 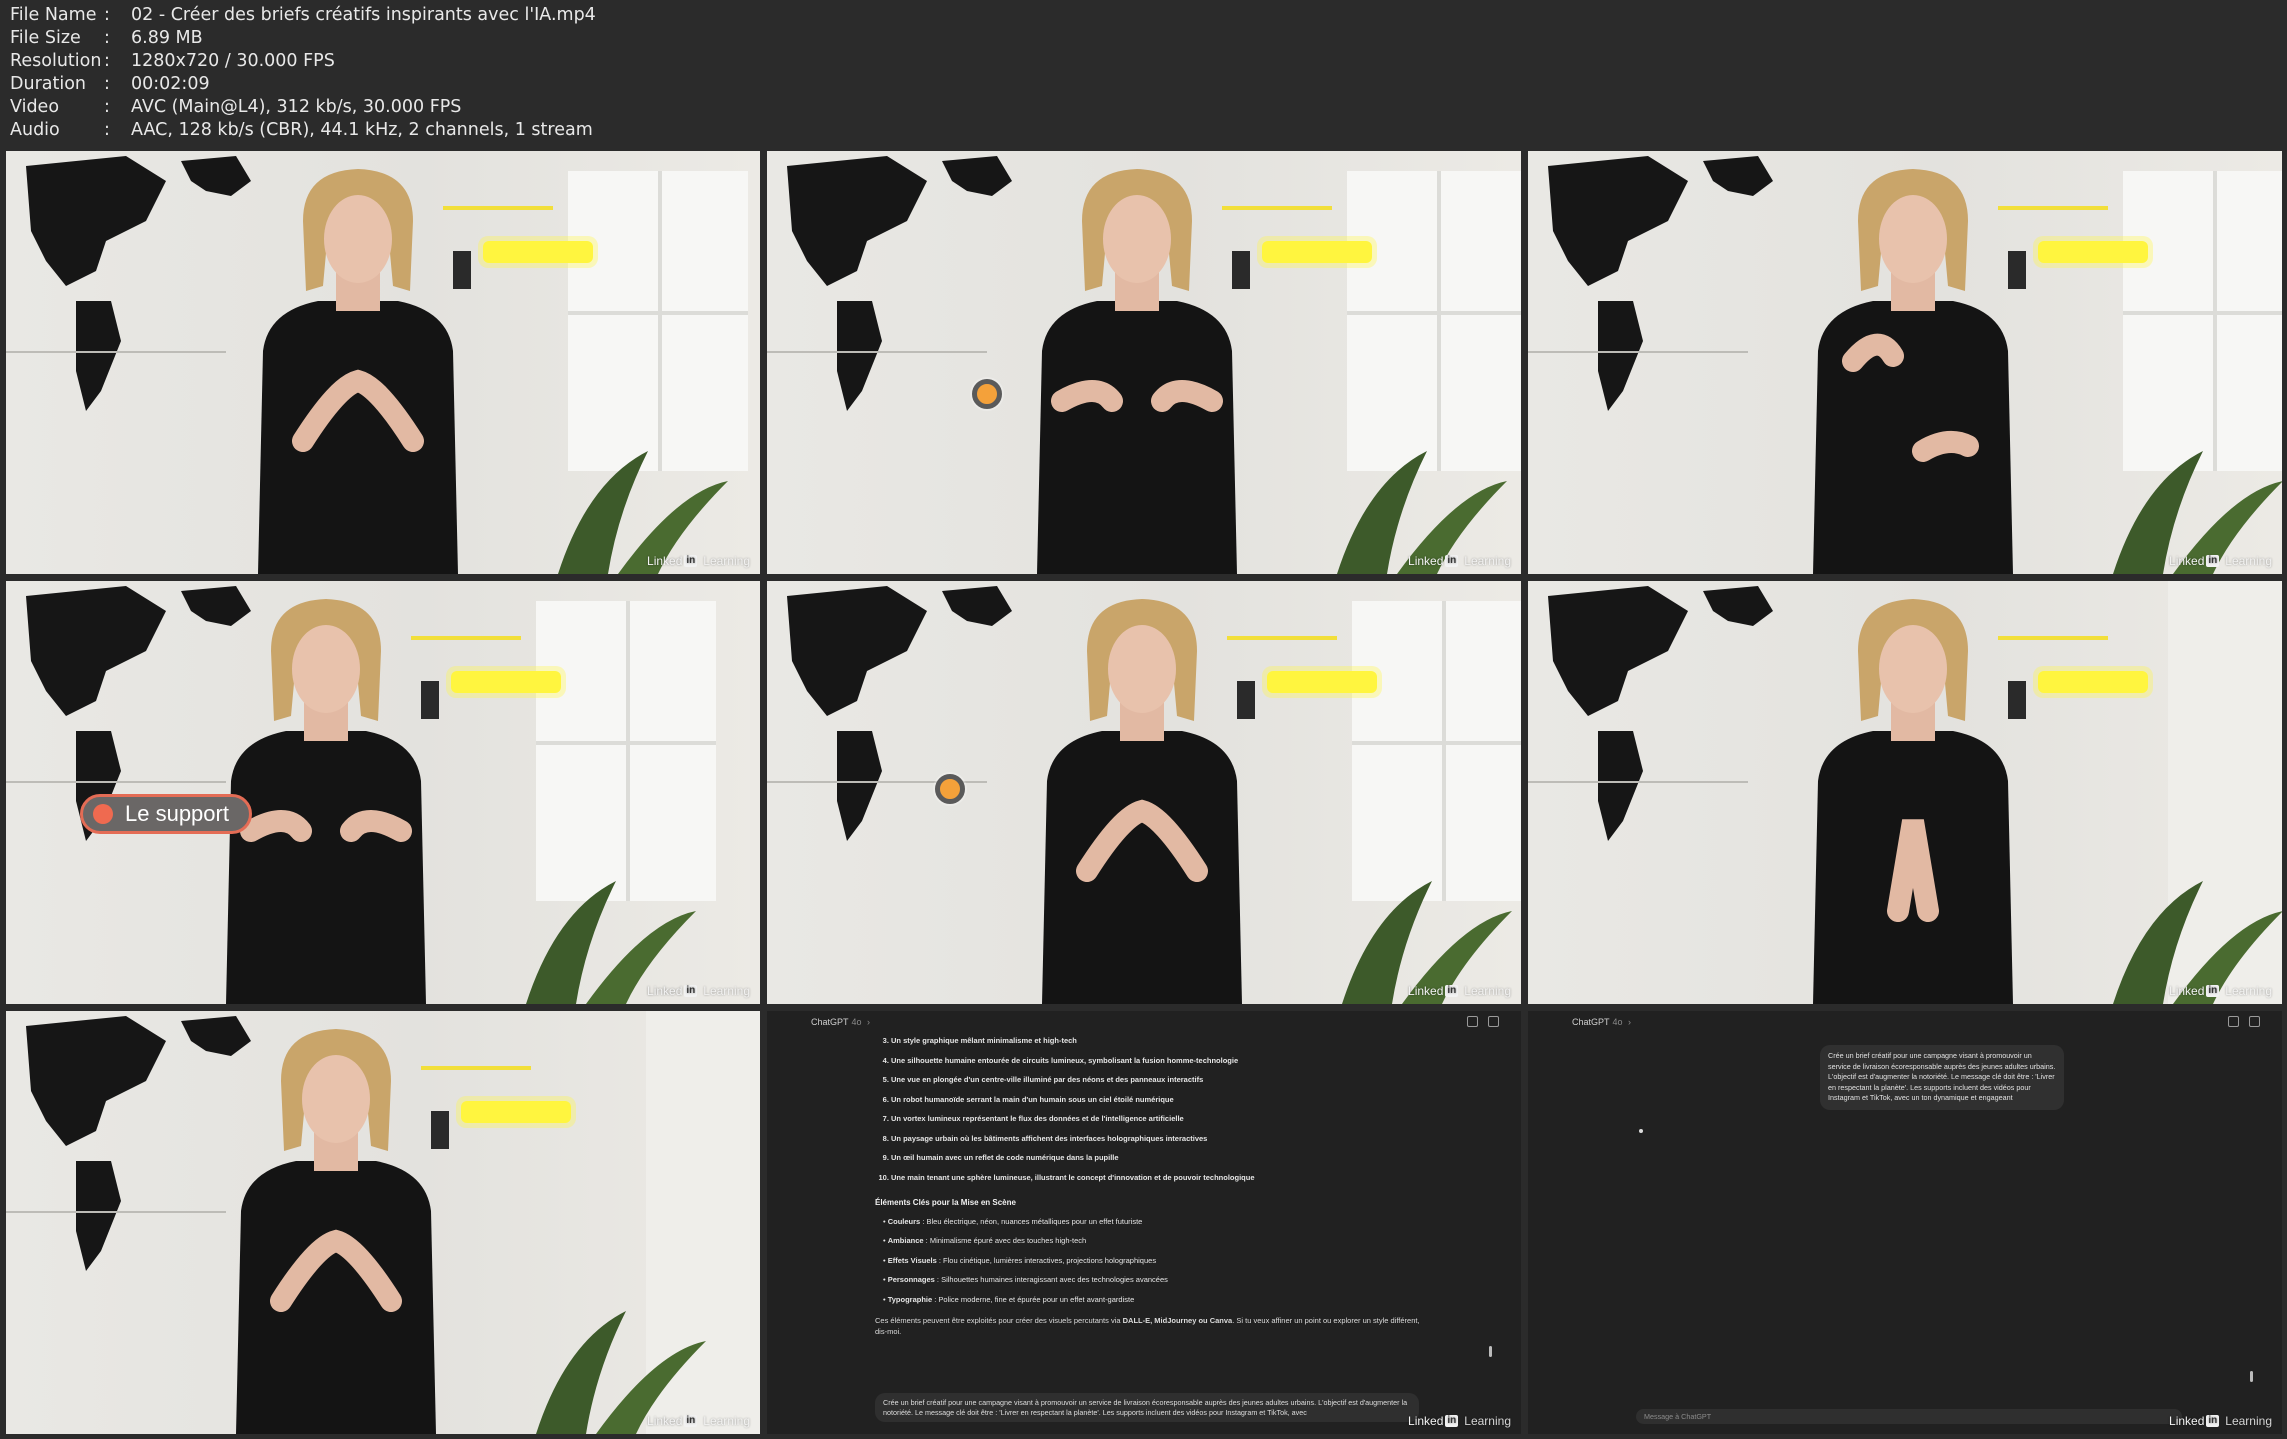 What do you see at coordinates (945, 1202) in the screenshot?
I see `section-title: Éléments Clés pour la Mise en Scène` at bounding box center [945, 1202].